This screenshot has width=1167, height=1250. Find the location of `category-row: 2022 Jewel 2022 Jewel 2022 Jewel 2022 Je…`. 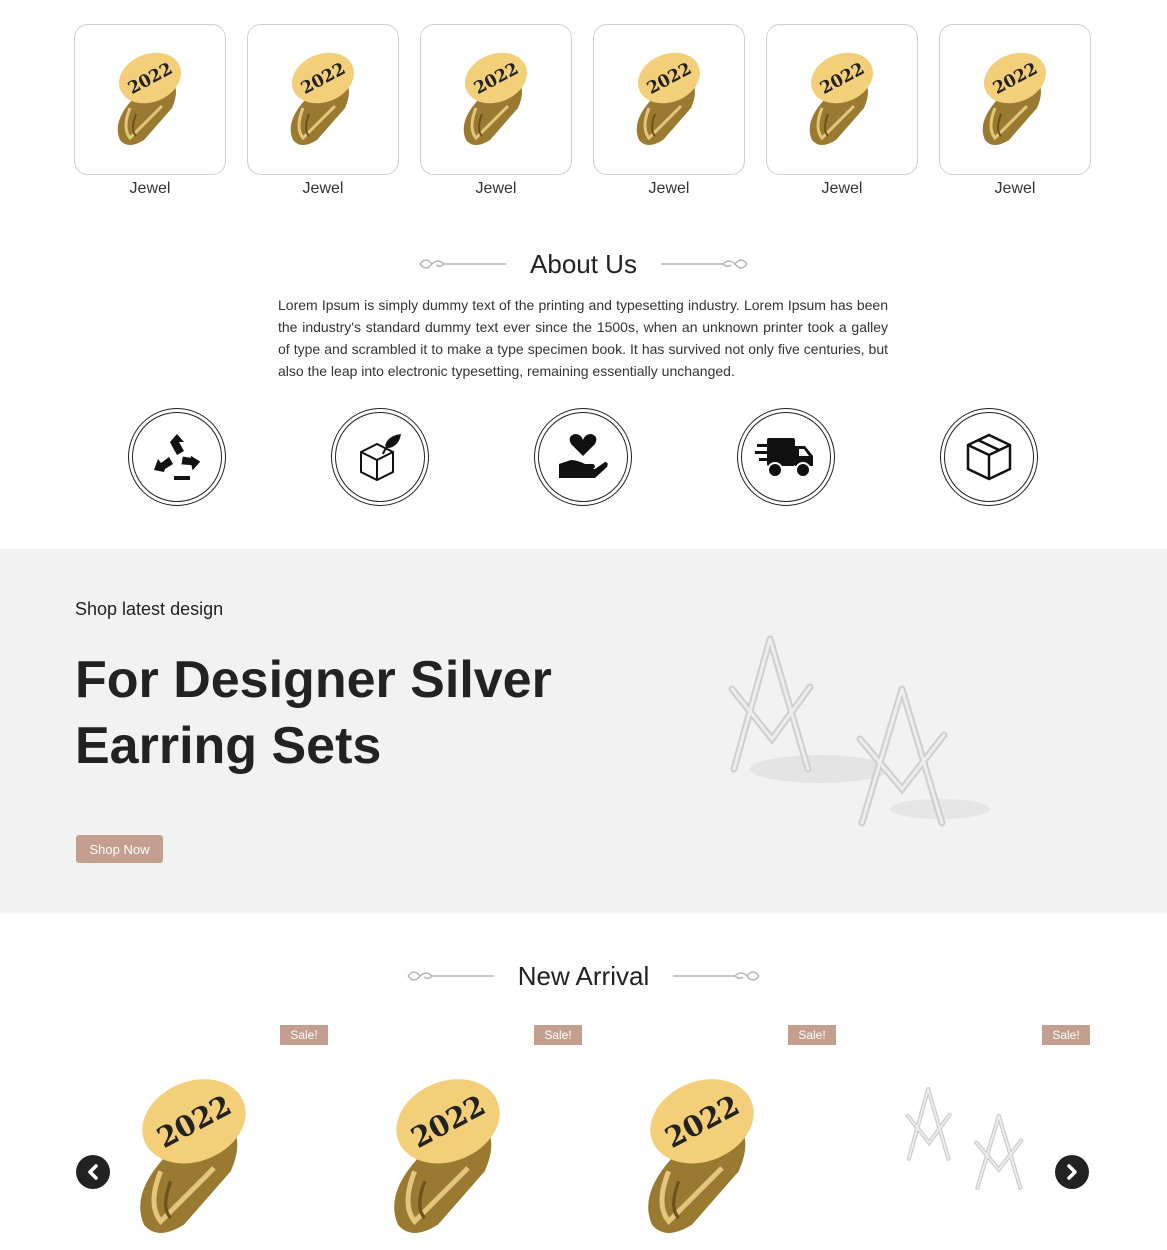

category-row: 2022 Jewel 2022 Jewel 2022 Jewel 2022 Je… is located at coordinates (582, 114).